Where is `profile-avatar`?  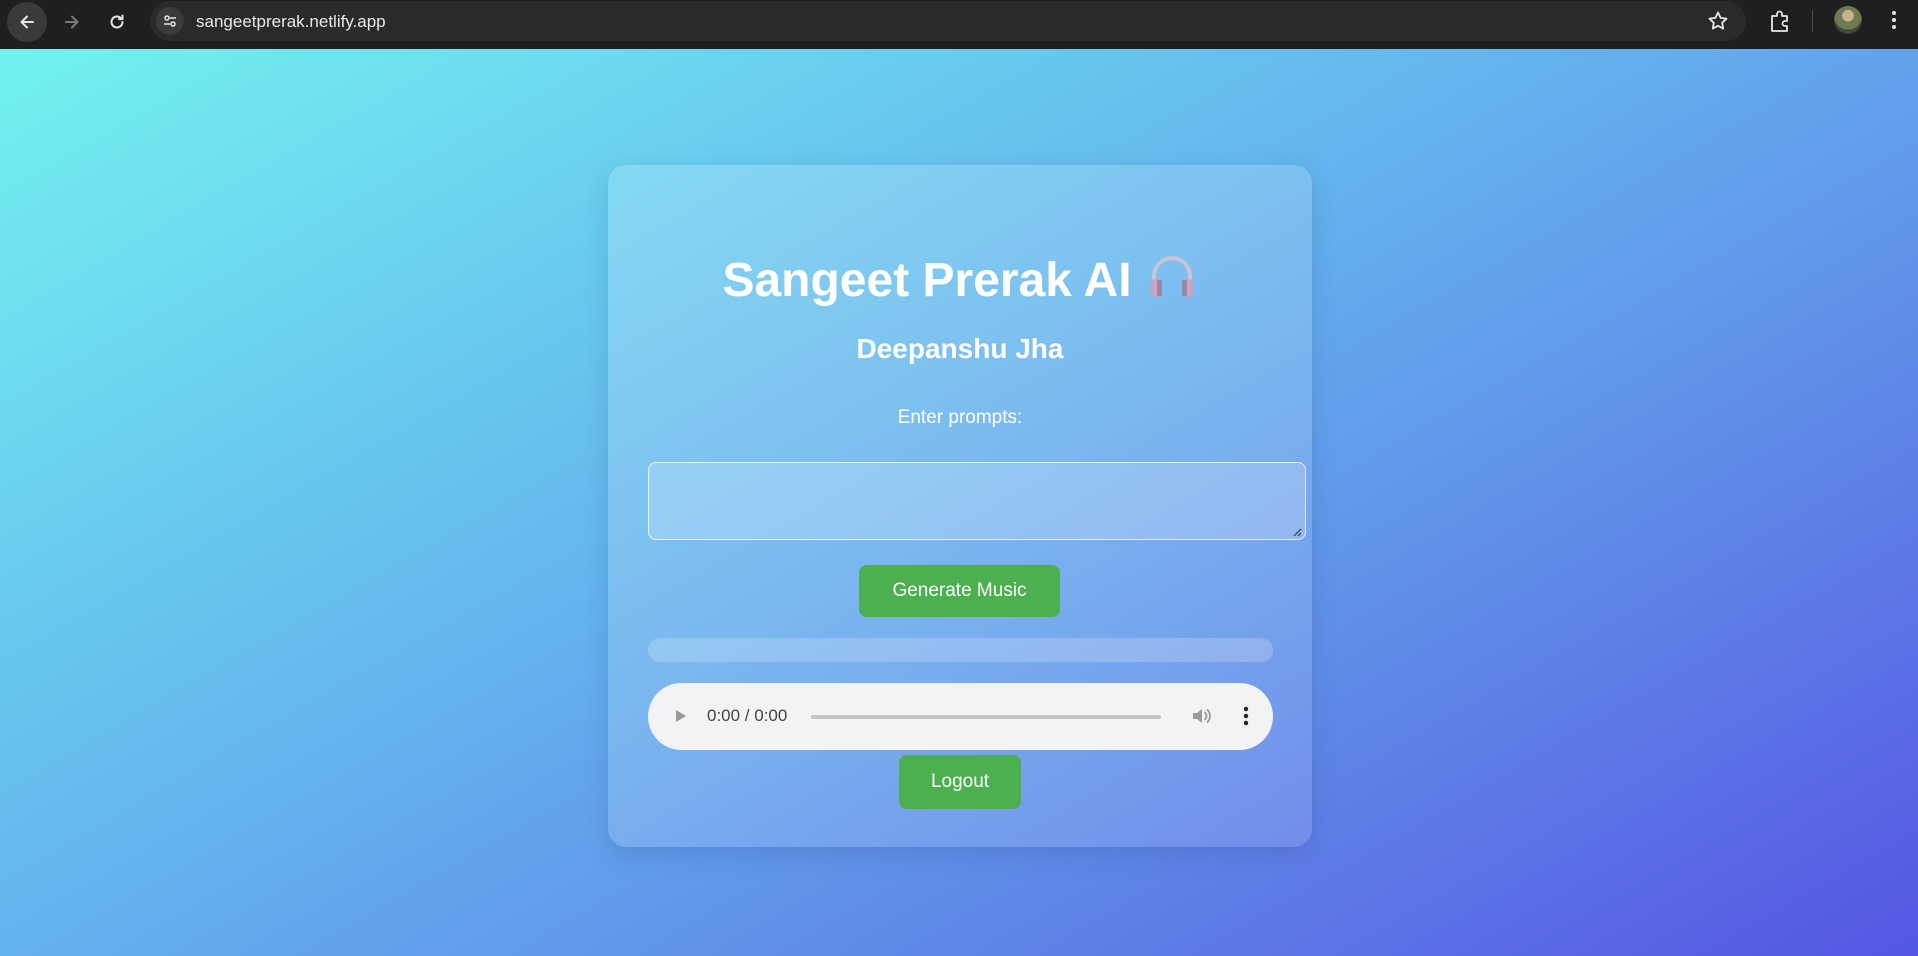 profile-avatar is located at coordinates (1848, 20).